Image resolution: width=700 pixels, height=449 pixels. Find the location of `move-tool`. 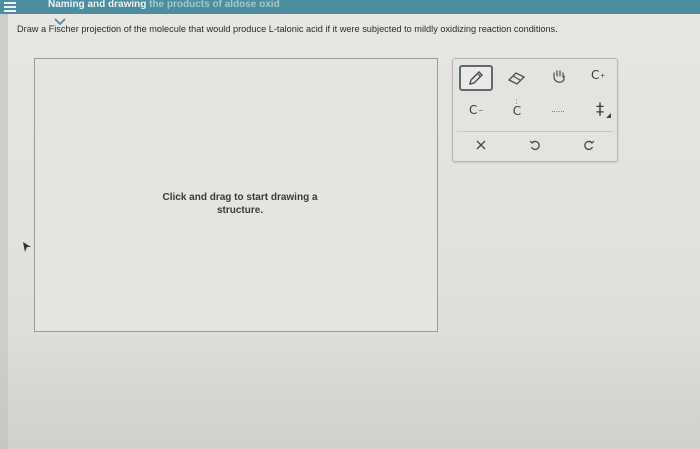

move-tool is located at coordinates (559, 77).